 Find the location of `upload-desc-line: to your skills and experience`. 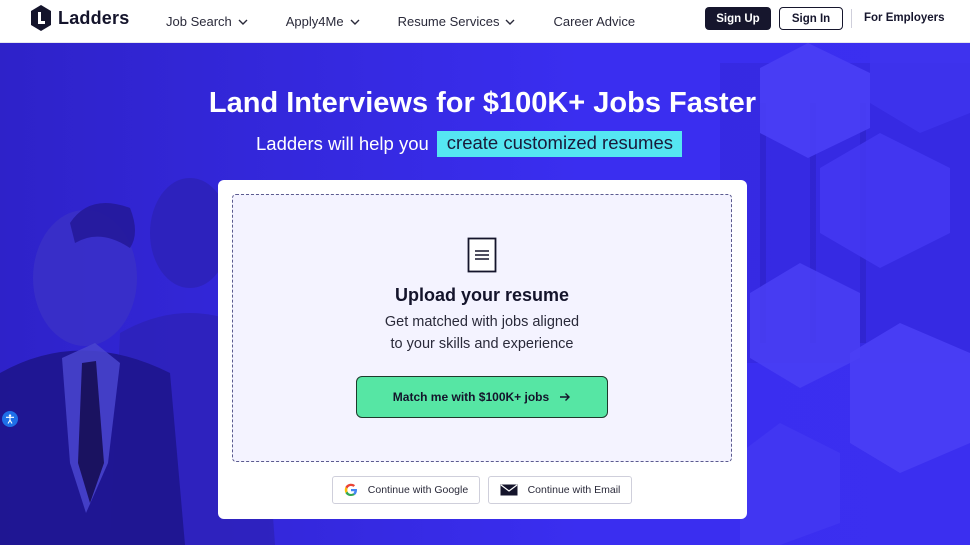

upload-desc-line: to your skills and experience is located at coordinates (482, 344).